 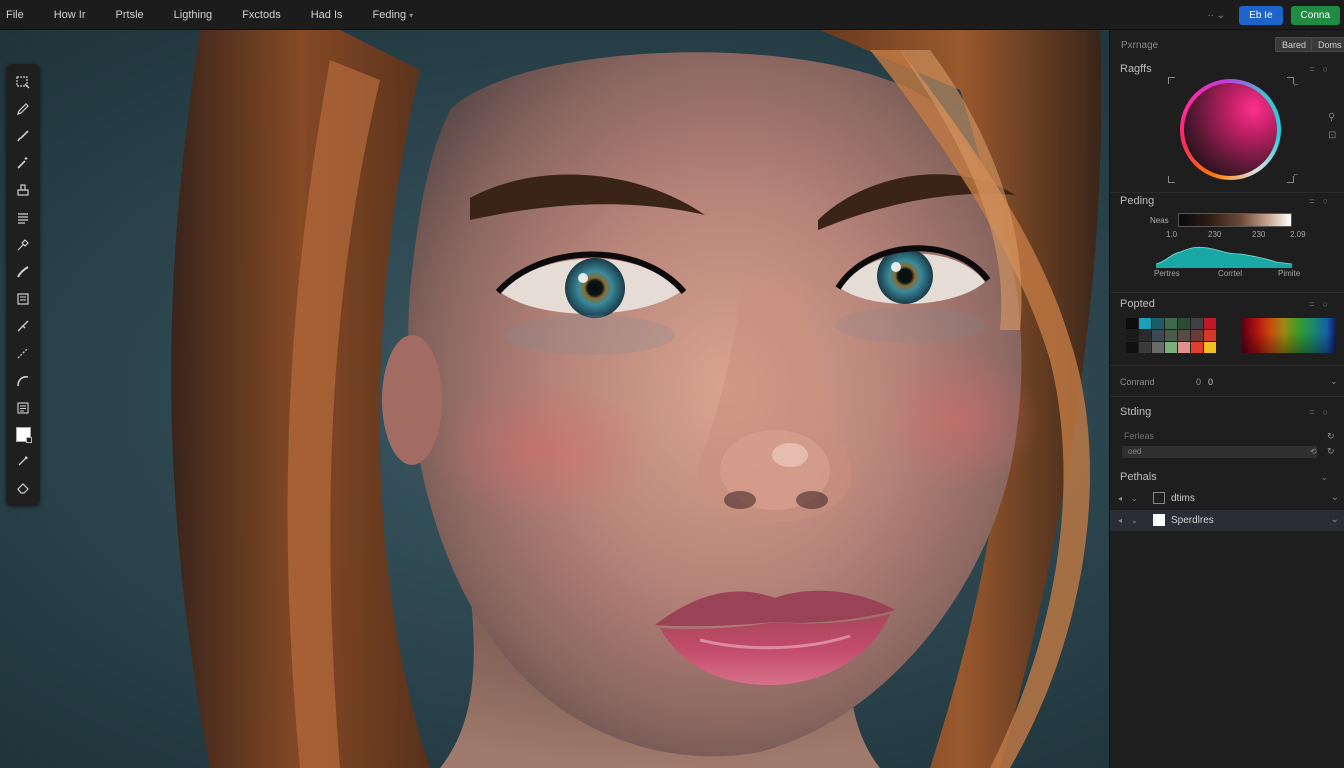 What do you see at coordinates (193, 15) in the screenshot?
I see `menu-ligthing: Ligthing` at bounding box center [193, 15].